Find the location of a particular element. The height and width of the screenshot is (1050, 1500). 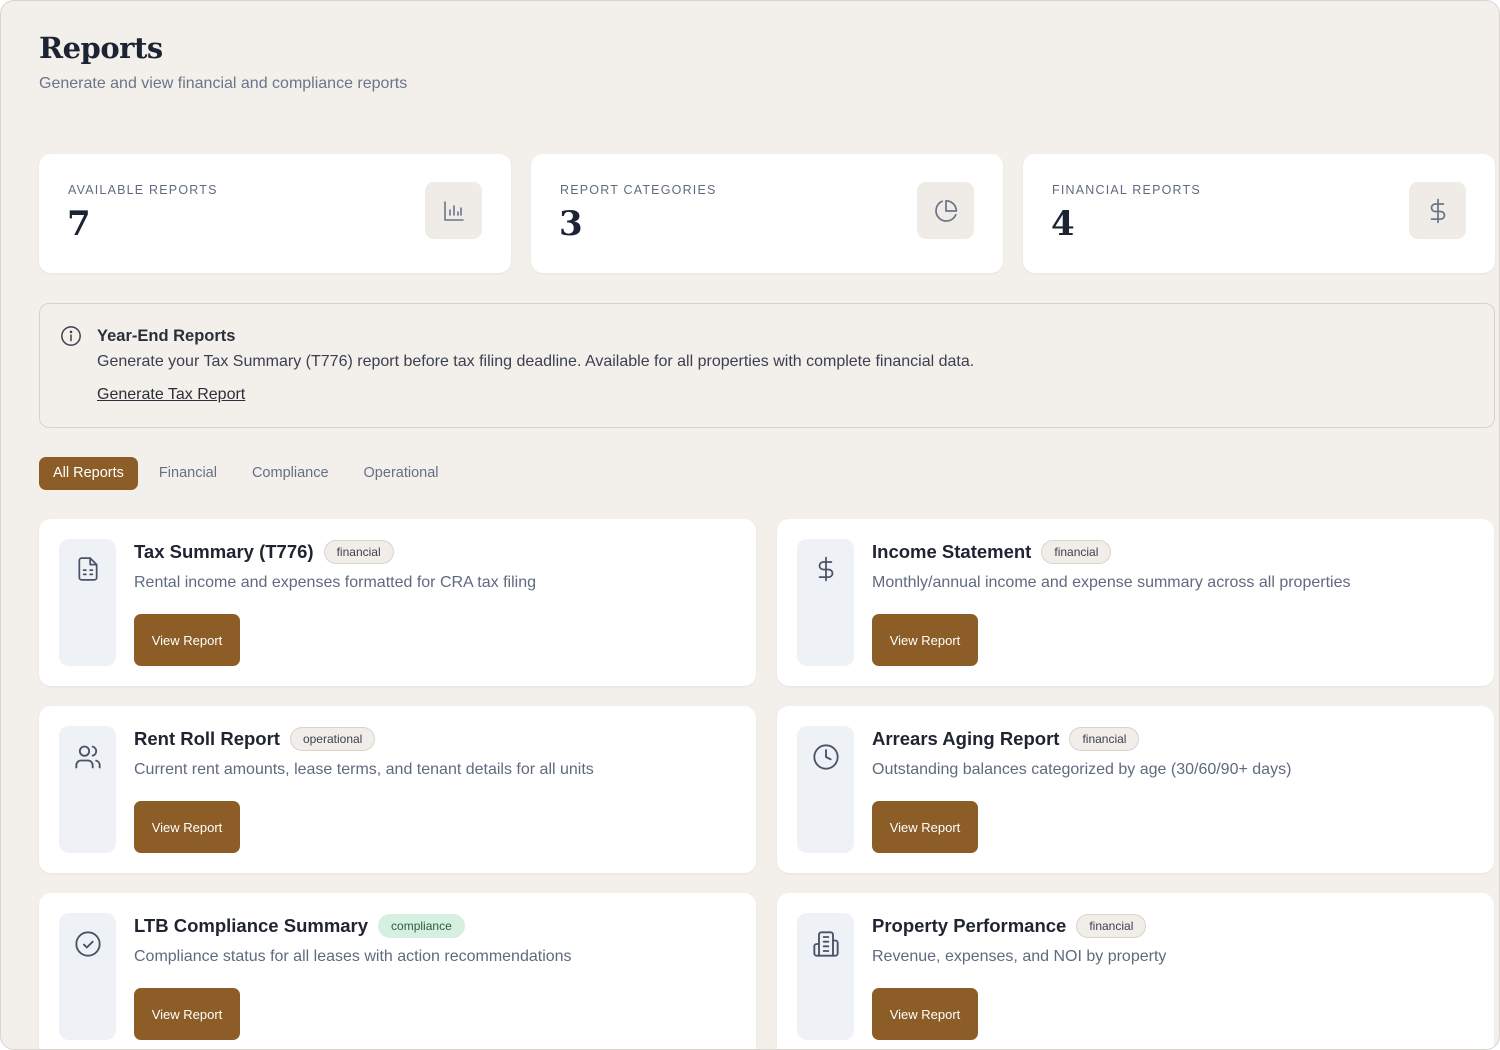

report-title: LTB Compliance Summary is located at coordinates (251, 925).